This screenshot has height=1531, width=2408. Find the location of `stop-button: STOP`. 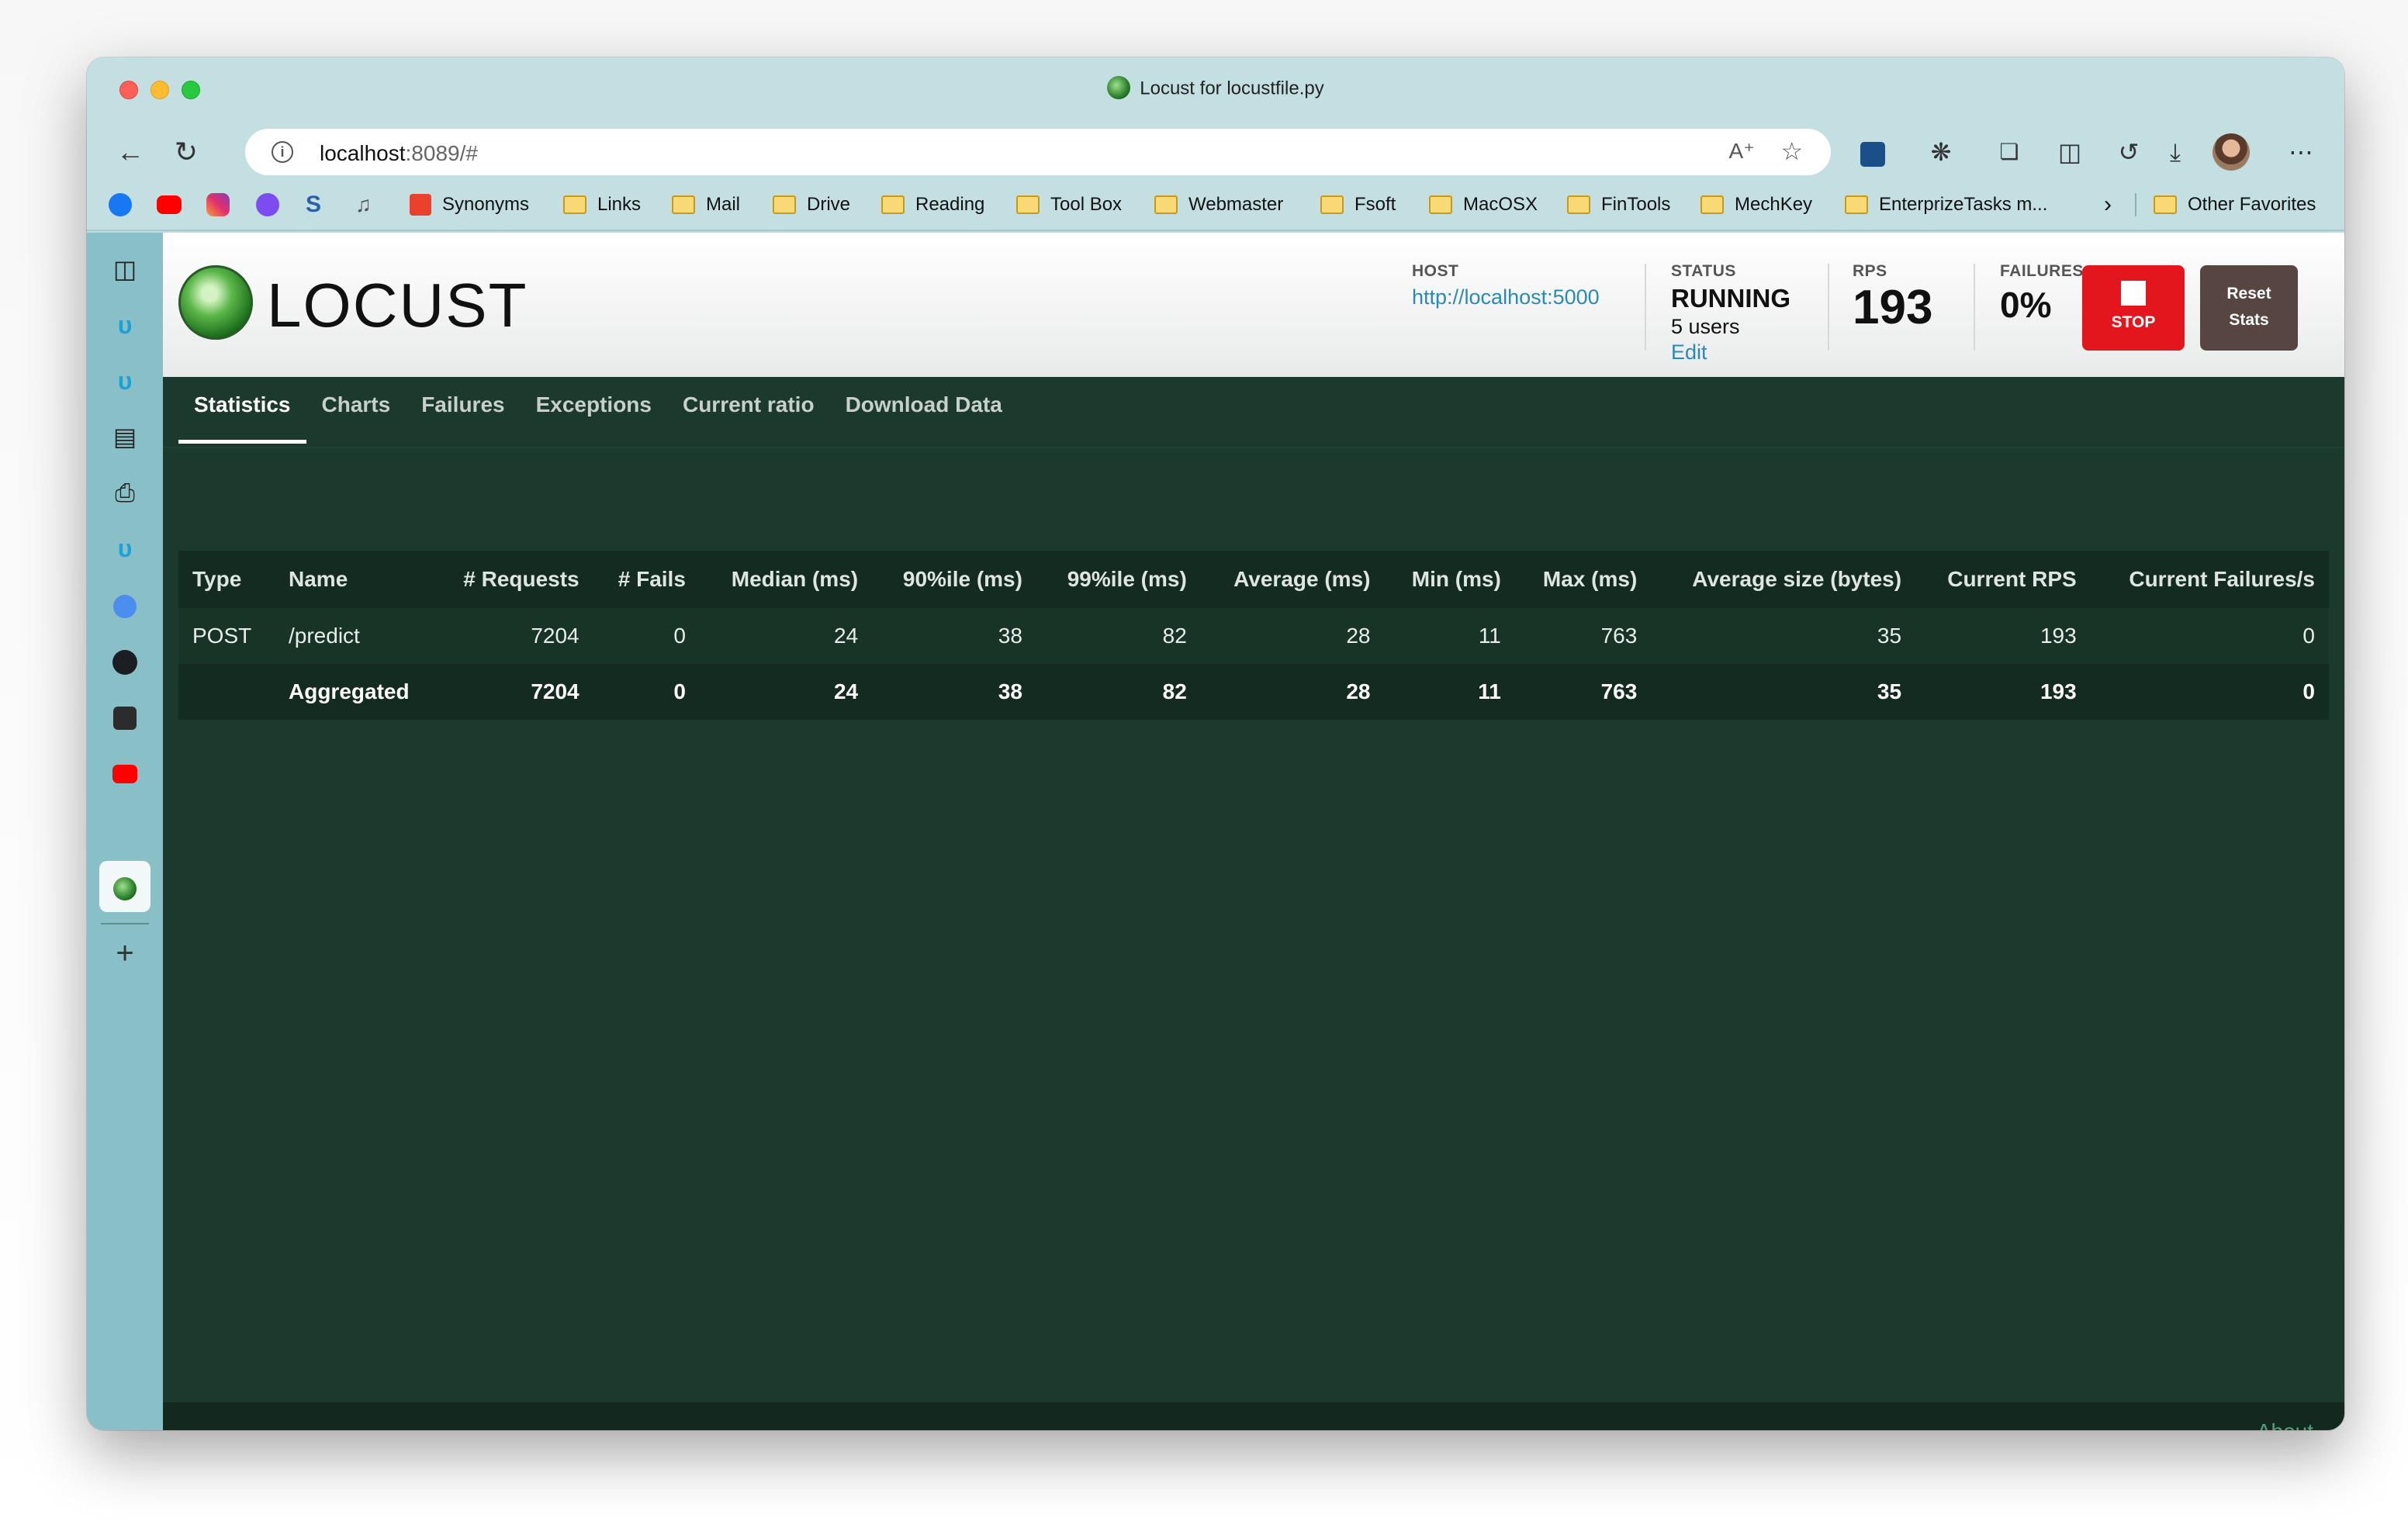

stop-button: STOP is located at coordinates (2133, 308).